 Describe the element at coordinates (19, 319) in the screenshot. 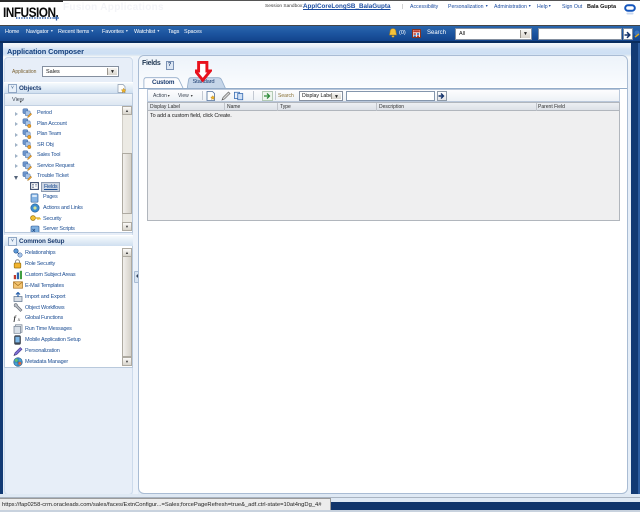

I see `svg-text: x` at that location.